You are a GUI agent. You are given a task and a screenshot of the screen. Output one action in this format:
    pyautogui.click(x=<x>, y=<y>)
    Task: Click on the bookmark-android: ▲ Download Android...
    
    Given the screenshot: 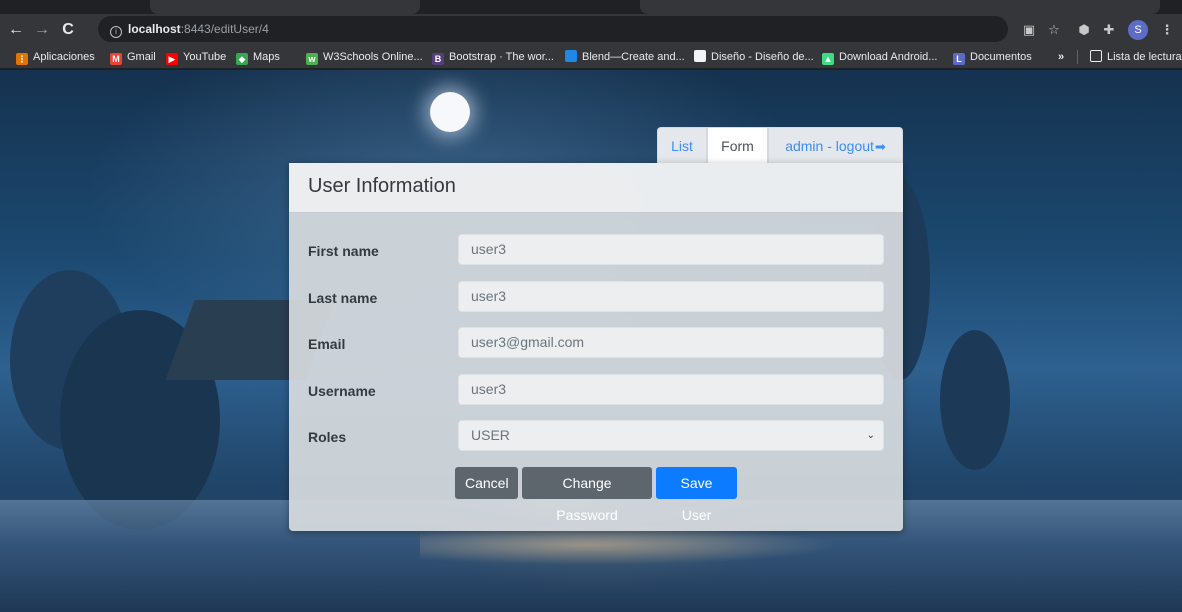 What is the action you would take?
    pyautogui.click(x=879, y=57)
    